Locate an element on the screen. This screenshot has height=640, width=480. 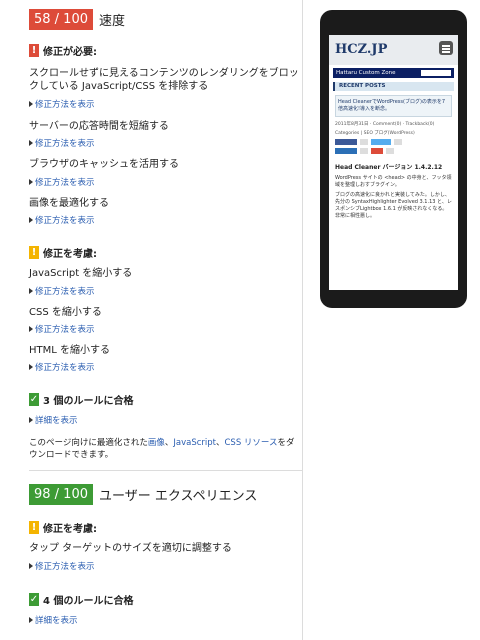
gplus-button is located at coordinates (377, 151).